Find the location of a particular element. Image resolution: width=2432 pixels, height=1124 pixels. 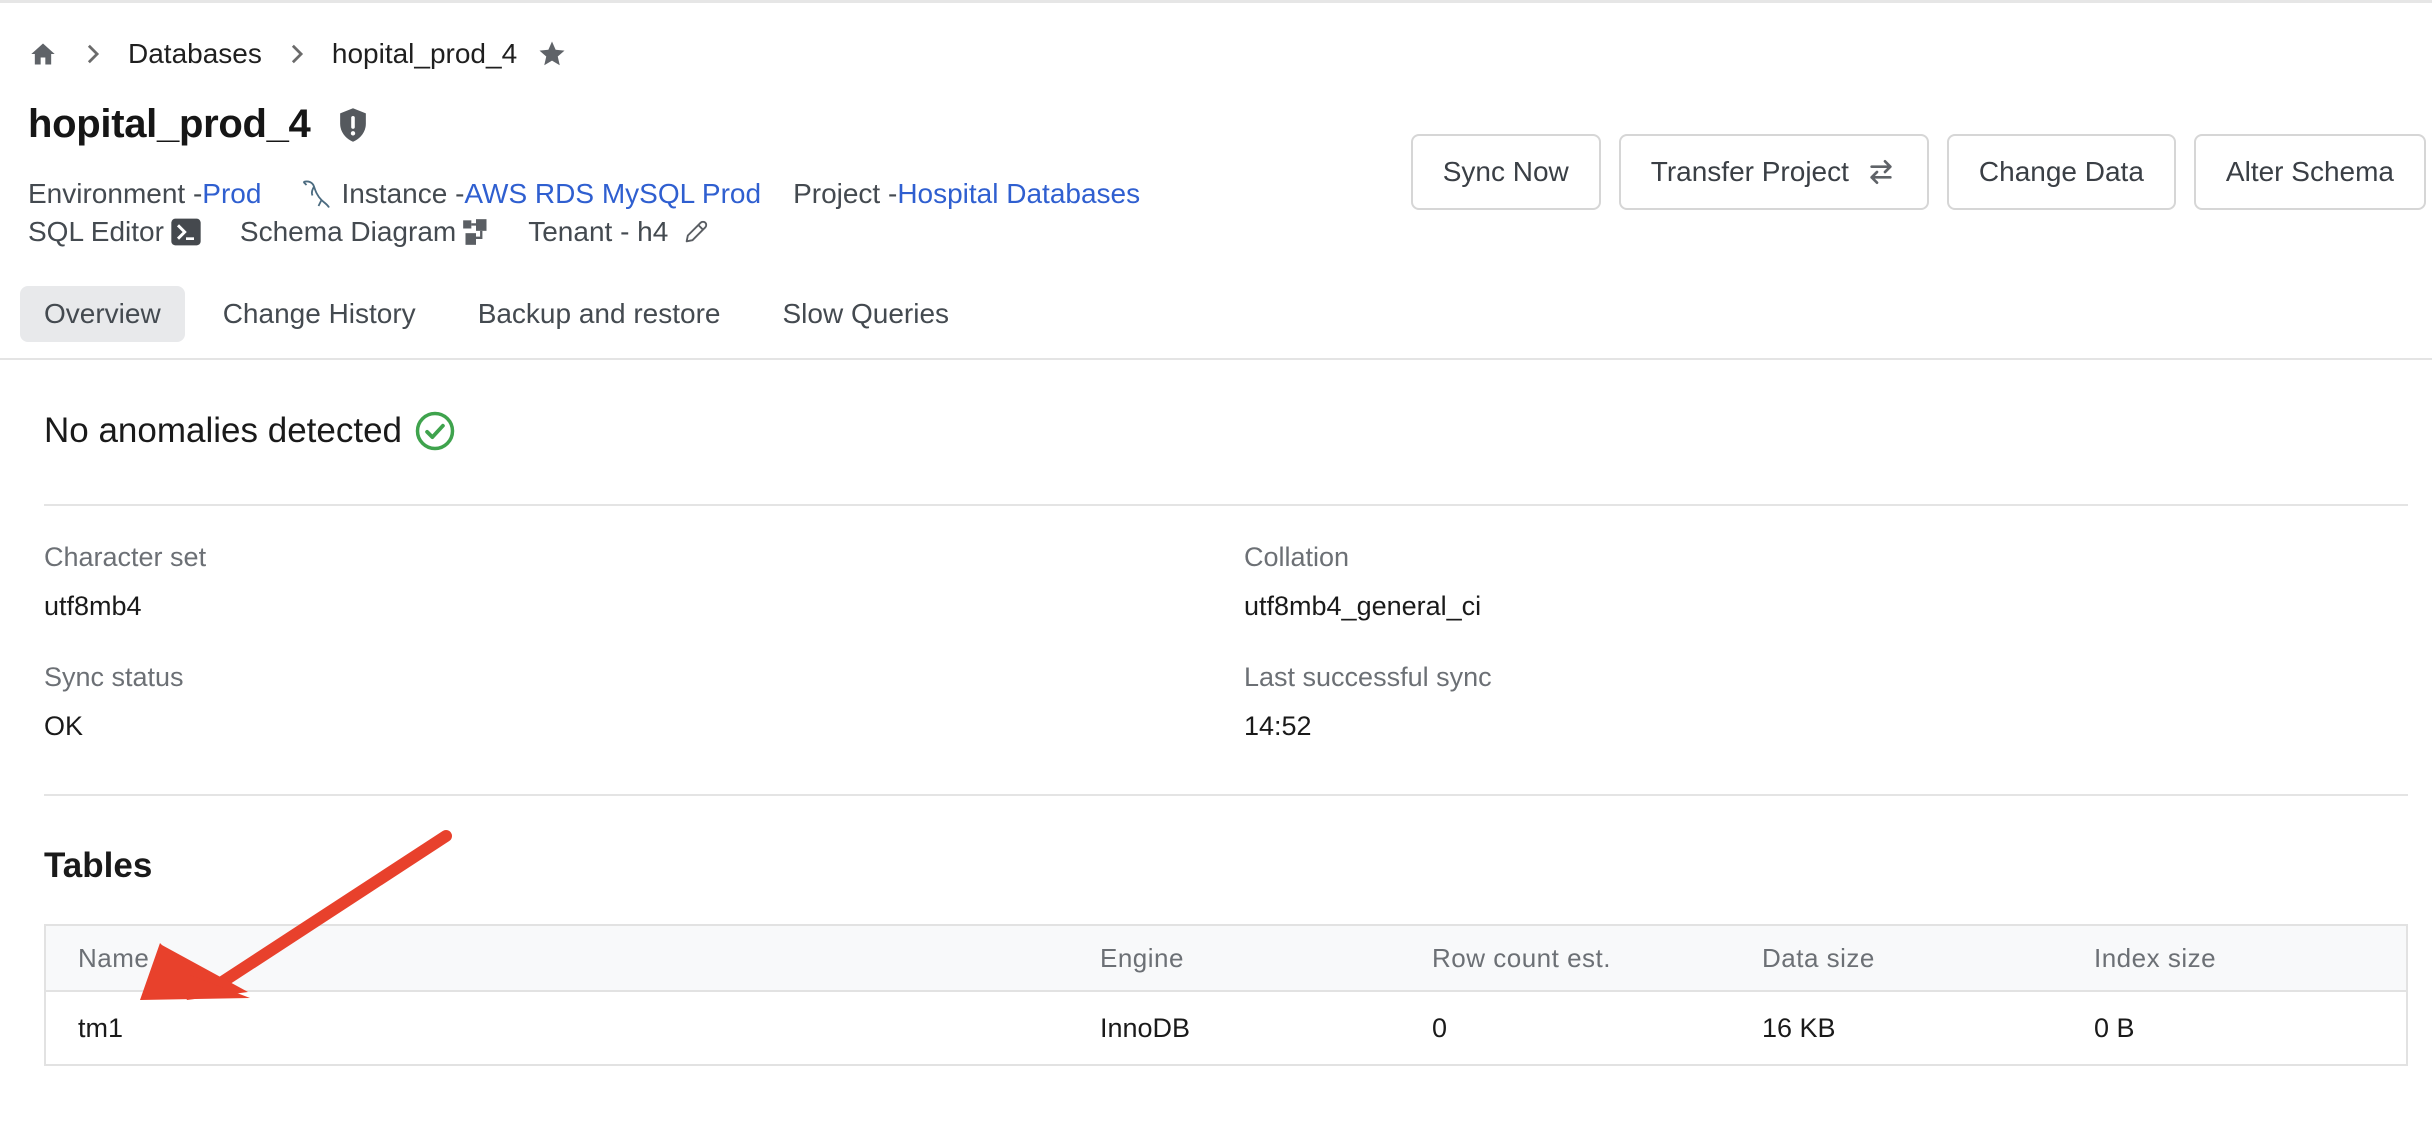

breadcrumb-databases: Databases is located at coordinates (195, 54).